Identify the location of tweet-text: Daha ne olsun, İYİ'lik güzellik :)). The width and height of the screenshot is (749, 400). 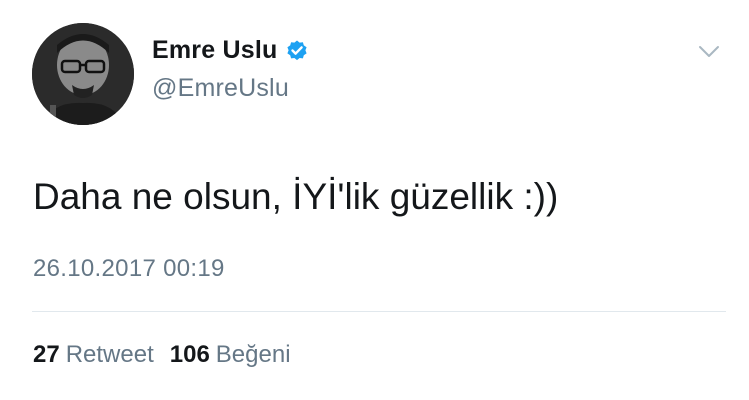
(296, 196).